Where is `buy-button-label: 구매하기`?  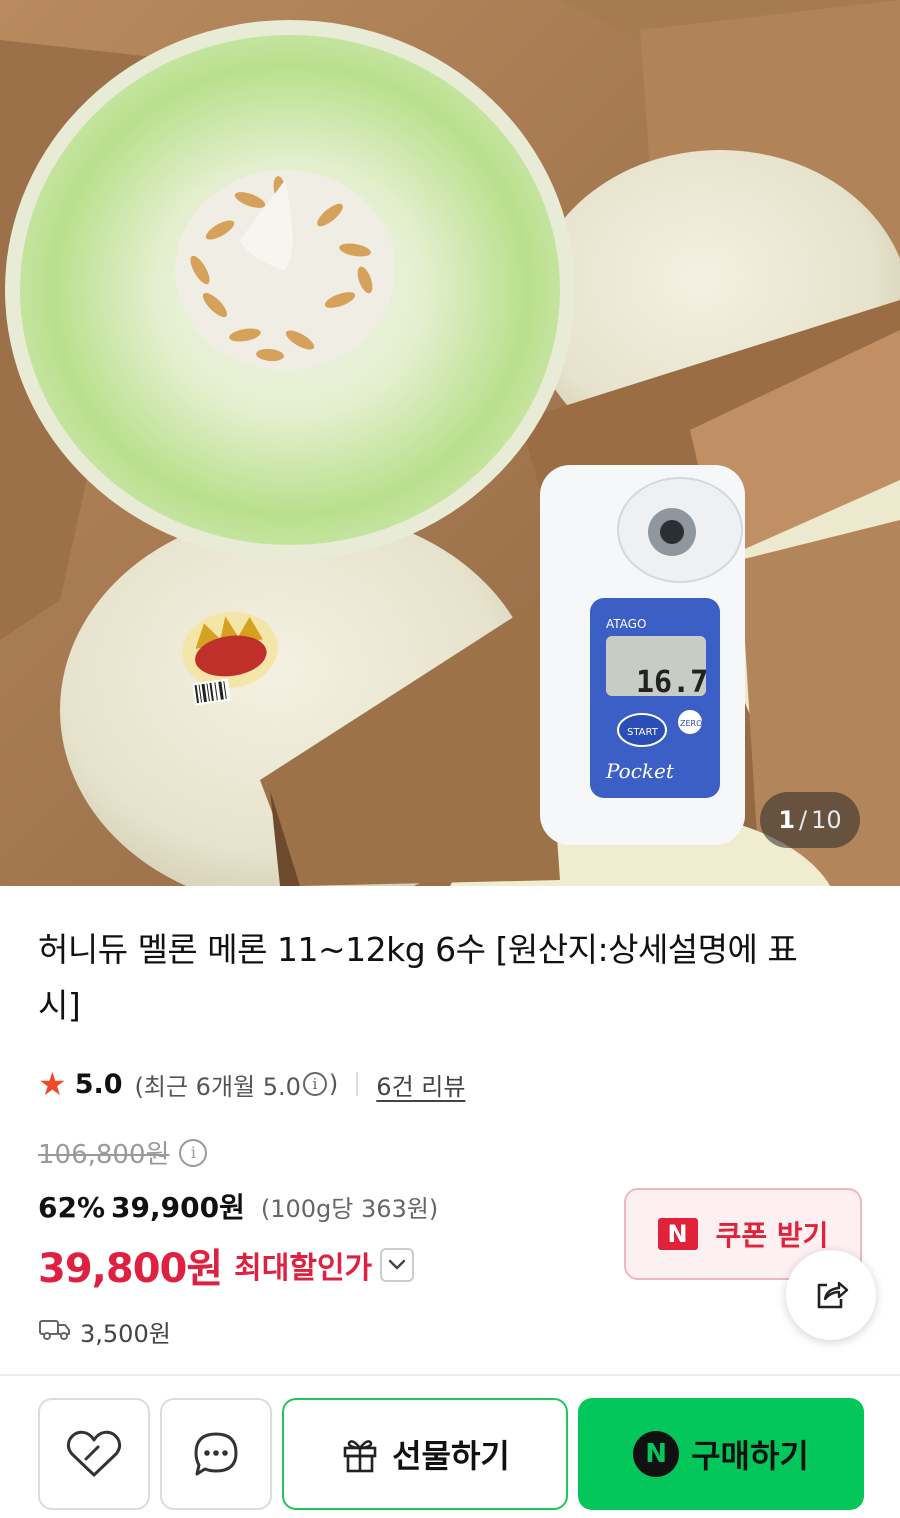 buy-button-label: 구매하기 is located at coordinates (750, 1456).